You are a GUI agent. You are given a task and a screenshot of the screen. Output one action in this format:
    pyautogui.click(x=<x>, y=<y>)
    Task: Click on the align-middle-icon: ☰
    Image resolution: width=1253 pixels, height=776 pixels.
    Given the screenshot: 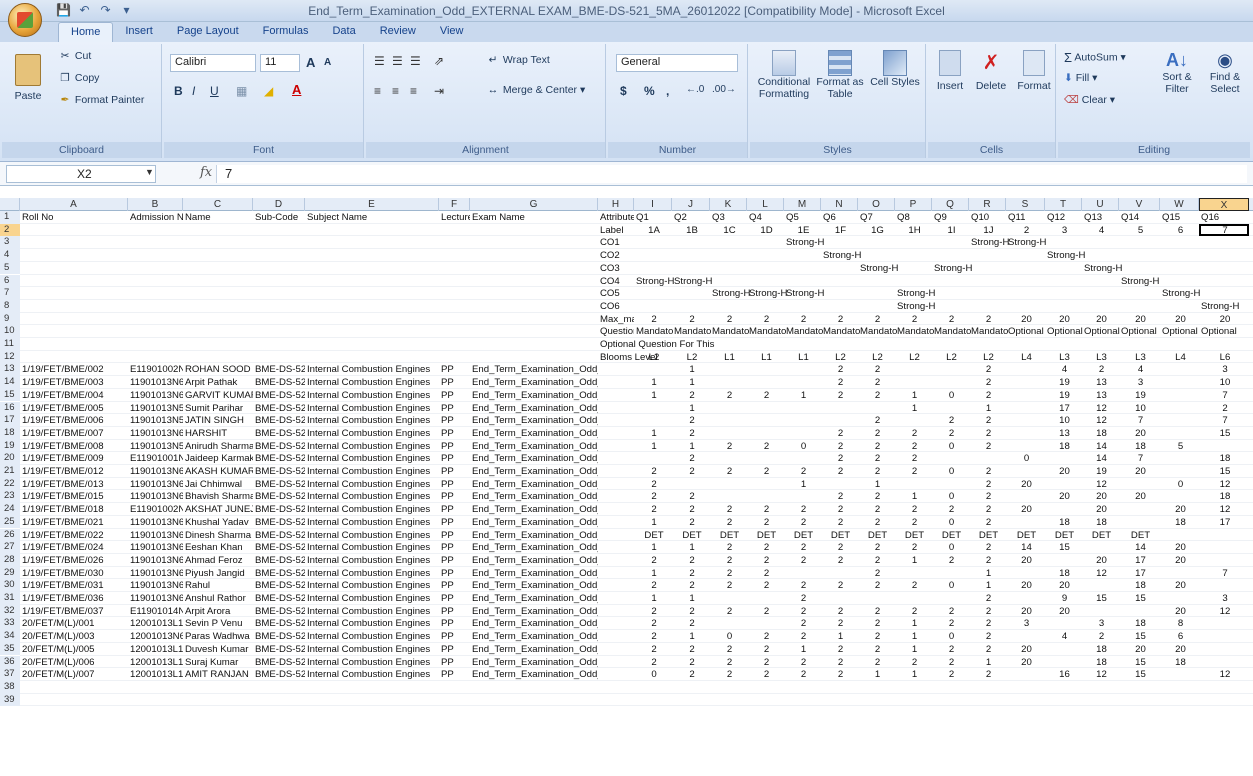 What is the action you would take?
    pyautogui.click(x=397, y=61)
    